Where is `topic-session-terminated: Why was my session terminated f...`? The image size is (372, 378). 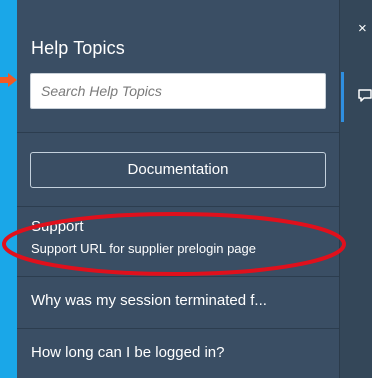 topic-session-terminated: Why was my session terminated f... is located at coordinates (178, 301).